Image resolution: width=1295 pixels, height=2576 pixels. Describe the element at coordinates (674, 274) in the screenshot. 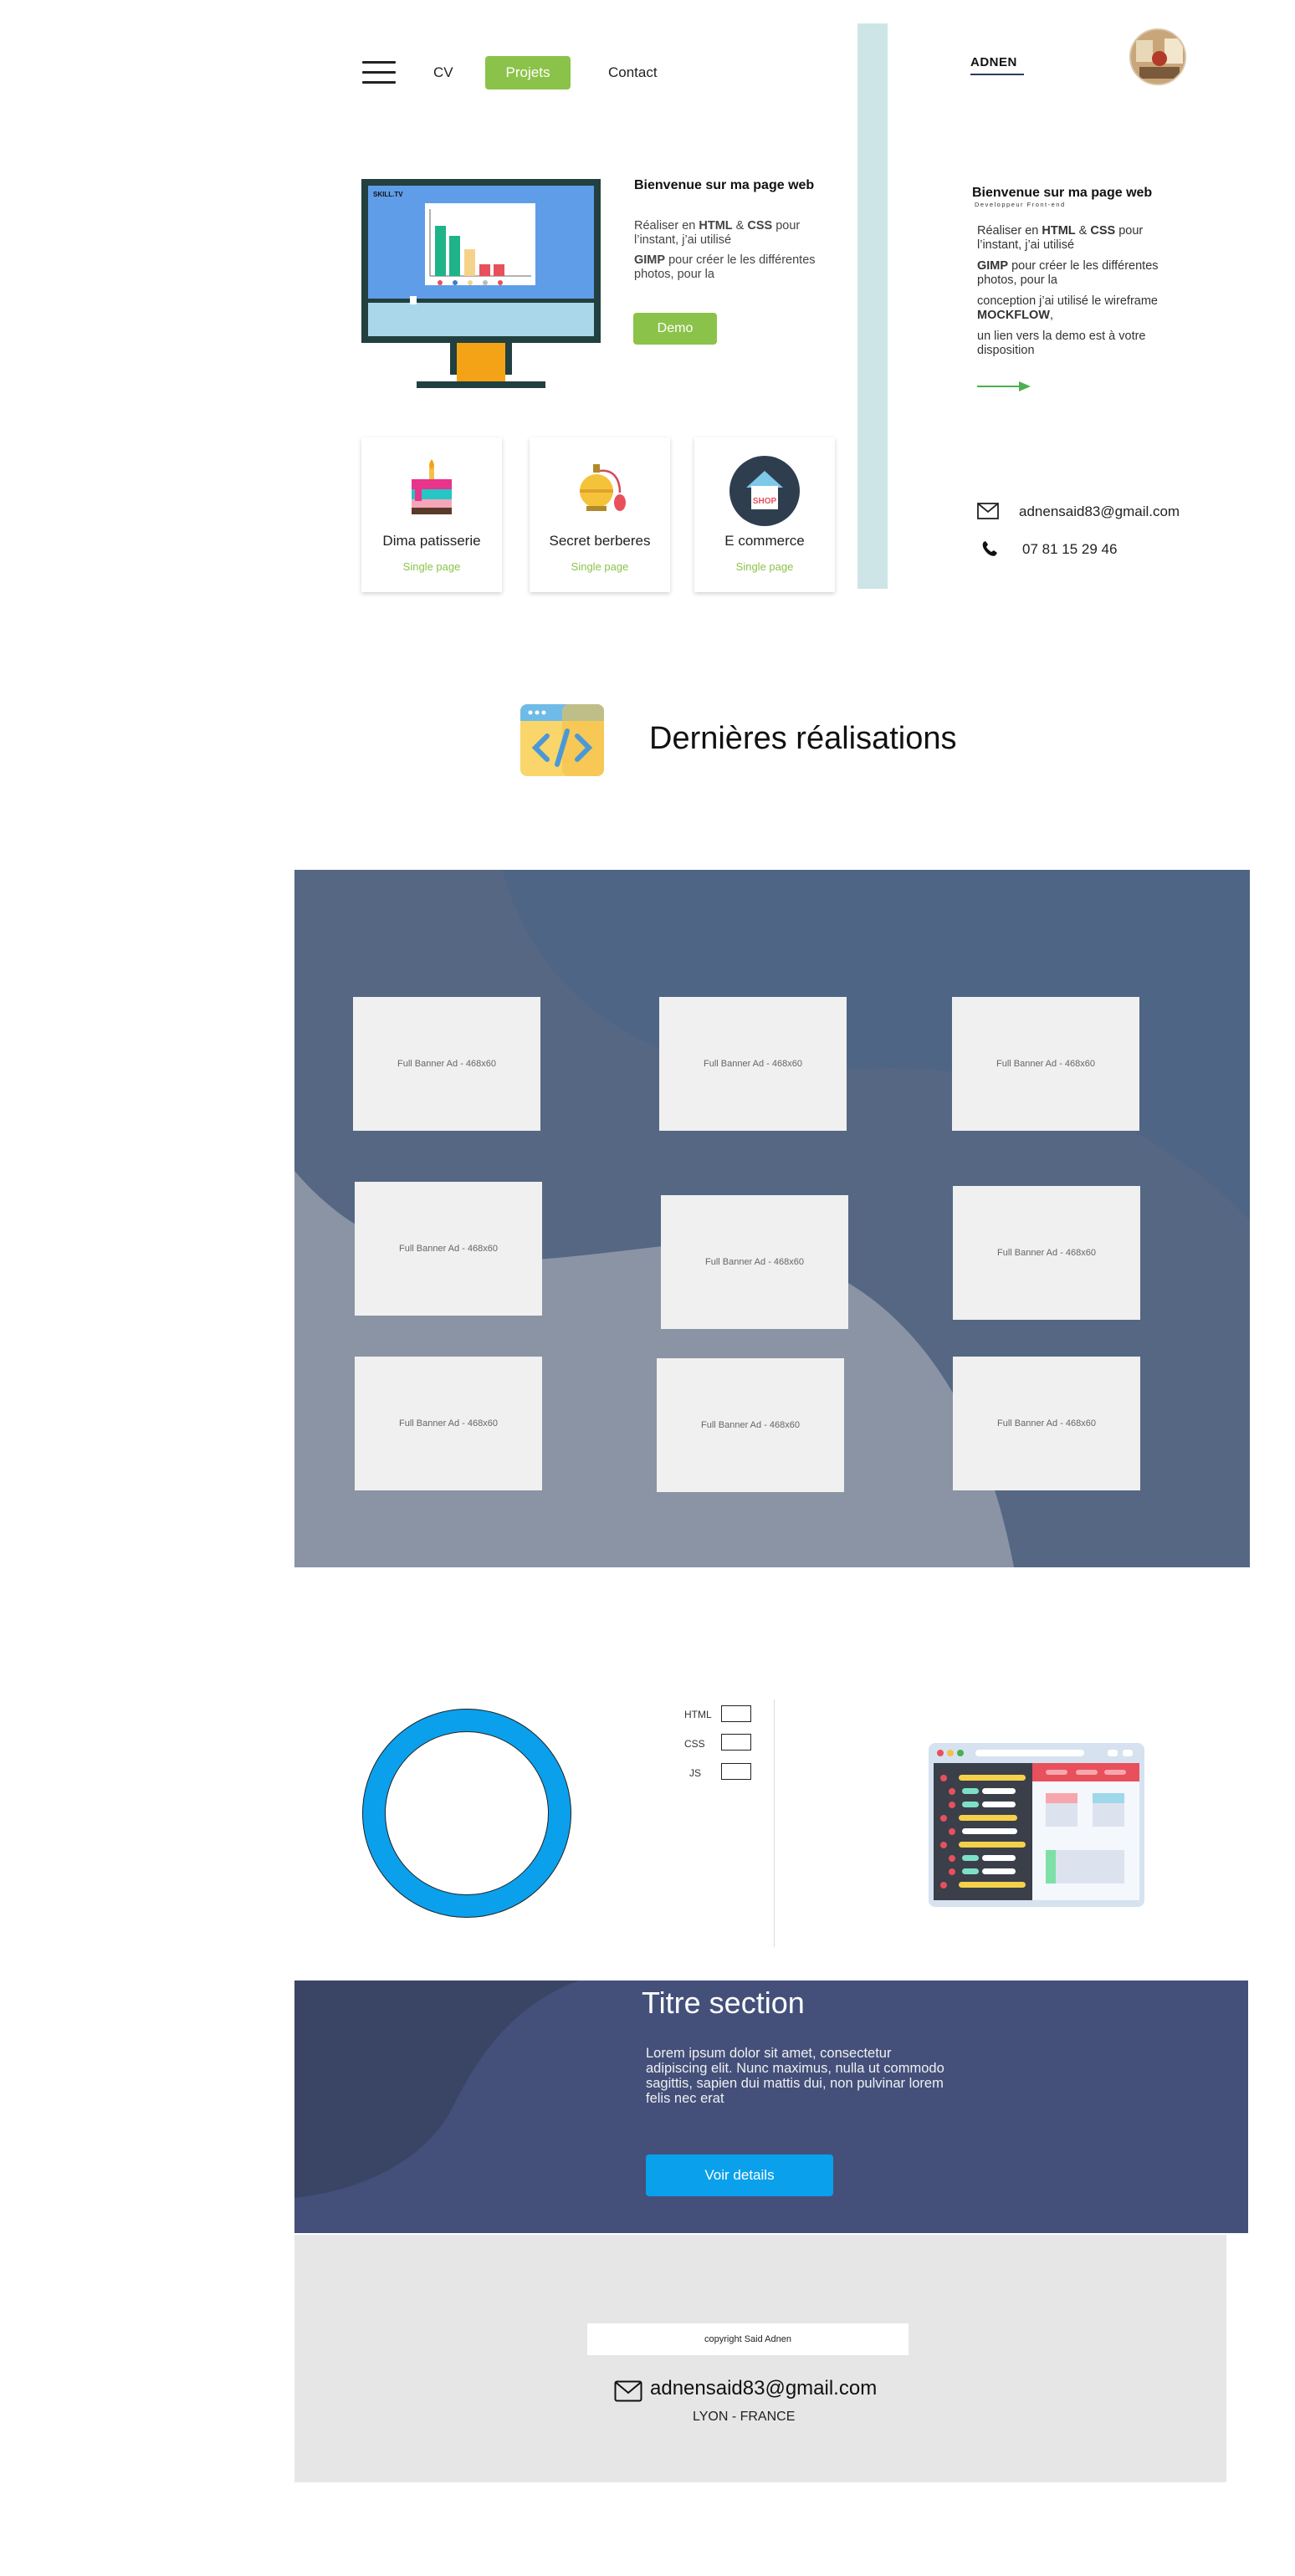

I see `hero-line-4: photos, pour la` at that location.